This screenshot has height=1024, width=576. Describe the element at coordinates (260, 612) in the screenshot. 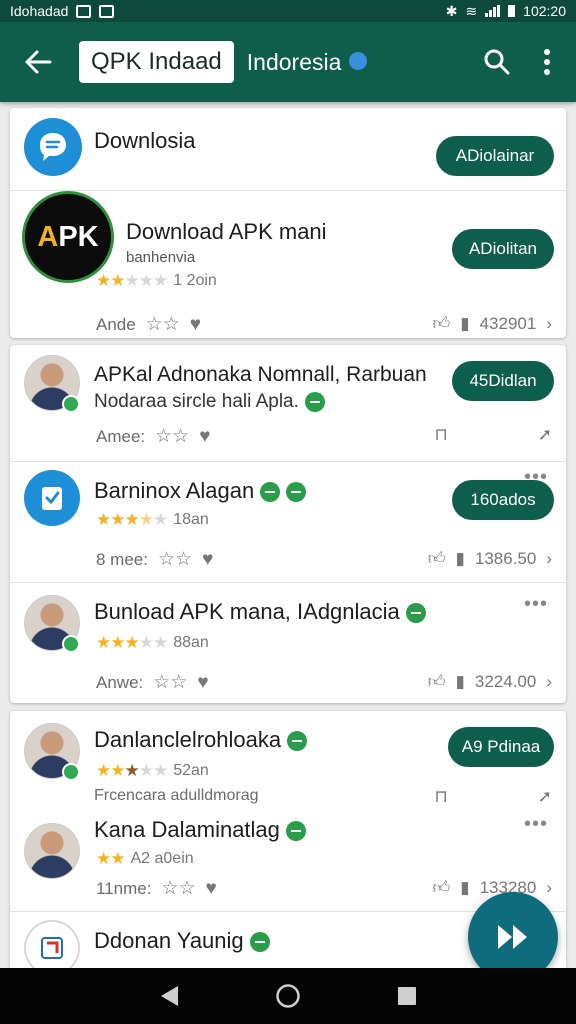

I see `item-title: Bunload APK mana, IAdgnlacia` at that location.